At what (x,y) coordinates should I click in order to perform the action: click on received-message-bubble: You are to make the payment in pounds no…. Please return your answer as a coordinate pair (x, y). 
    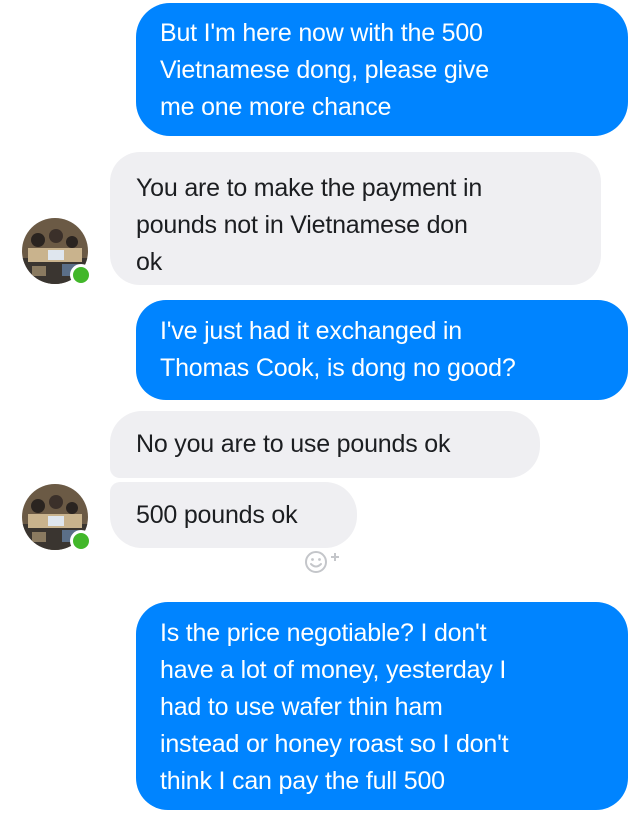
    Looking at the image, I should click on (355, 218).